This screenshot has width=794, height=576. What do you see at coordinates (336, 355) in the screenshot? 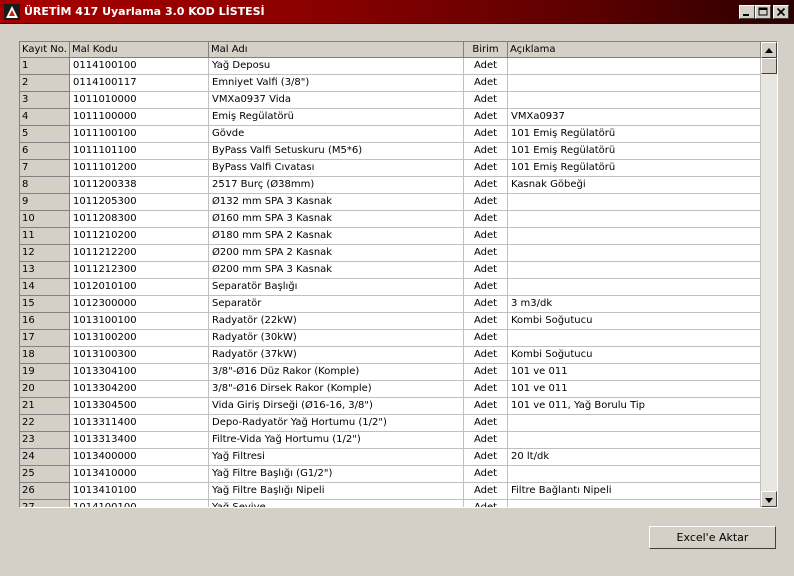
I see `row-item-name: Radyatör (37kW)` at bounding box center [336, 355].